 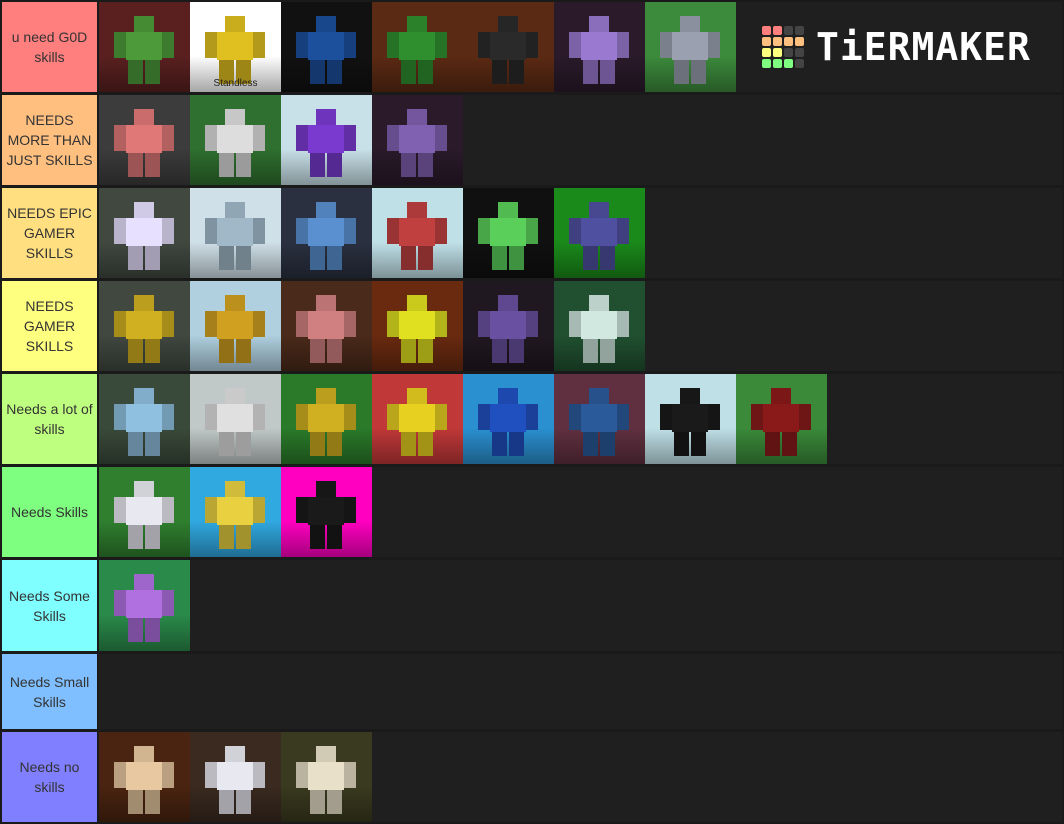 I want to click on tier-item-bunny-stand, so click(x=144, y=419).